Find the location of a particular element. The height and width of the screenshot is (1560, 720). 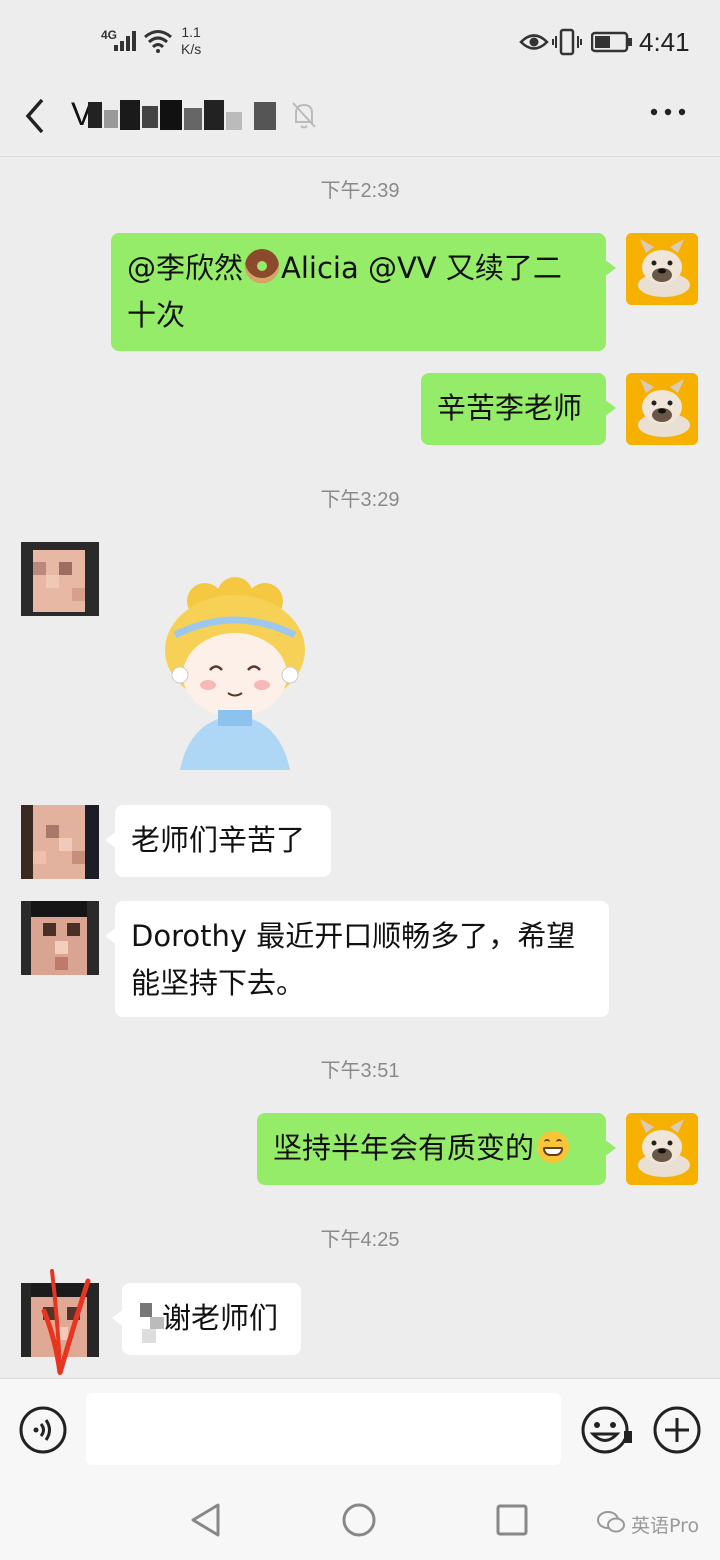

nav-back-icon is located at coordinates (206, 1520).